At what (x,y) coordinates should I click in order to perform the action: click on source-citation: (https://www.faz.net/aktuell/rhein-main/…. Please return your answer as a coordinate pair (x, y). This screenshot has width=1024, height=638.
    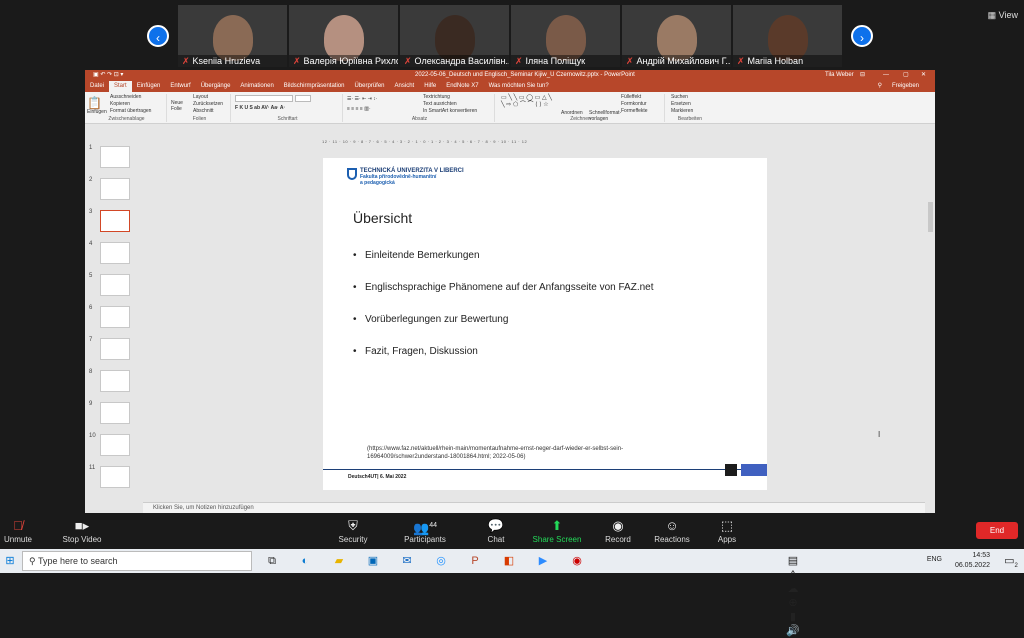
    Looking at the image, I should click on (532, 453).